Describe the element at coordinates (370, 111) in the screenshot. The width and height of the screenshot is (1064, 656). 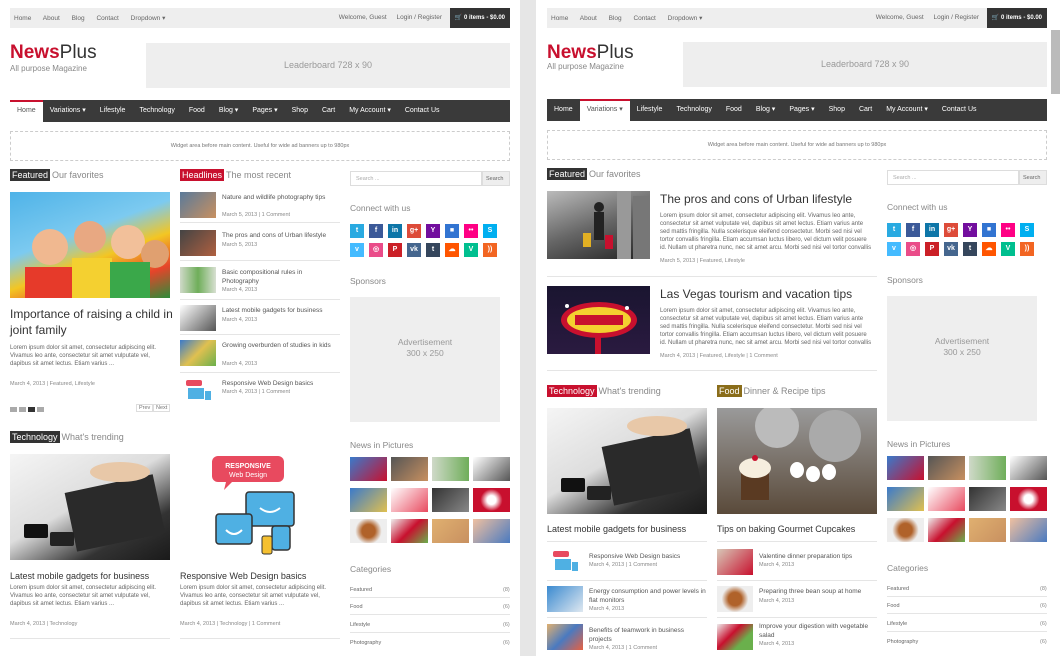
I see `nav-my-account: My Account ▾` at that location.